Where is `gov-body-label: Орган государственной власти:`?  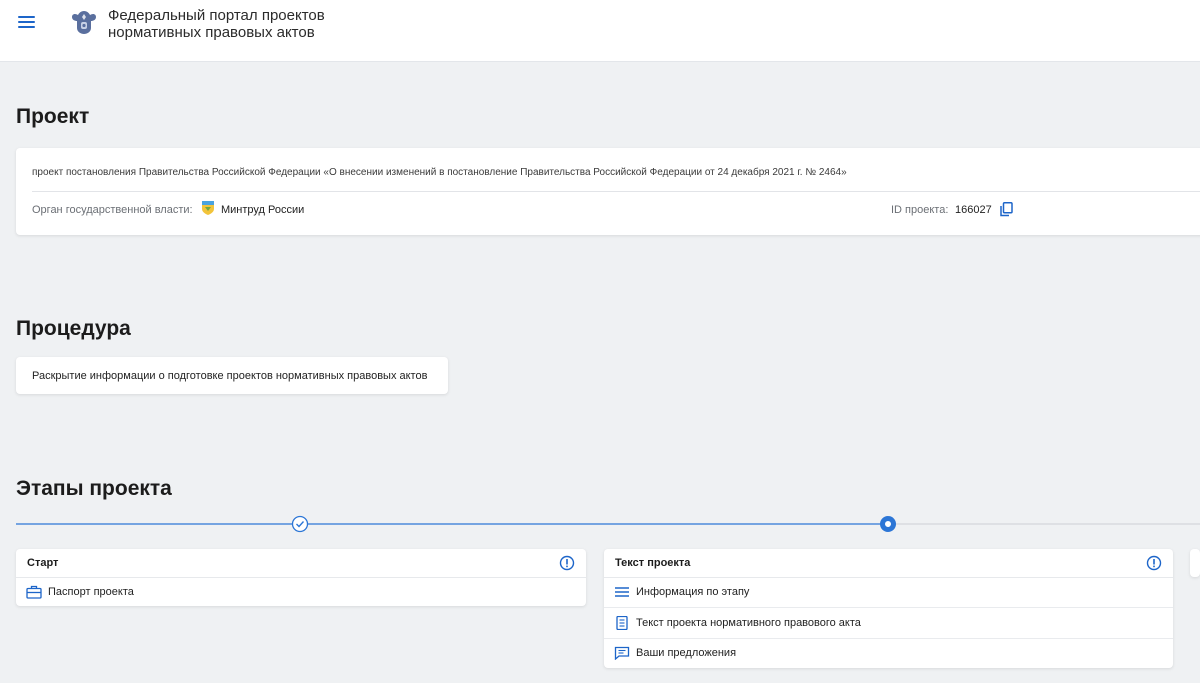
gov-body-label: Орган государственной власти: is located at coordinates (112, 210).